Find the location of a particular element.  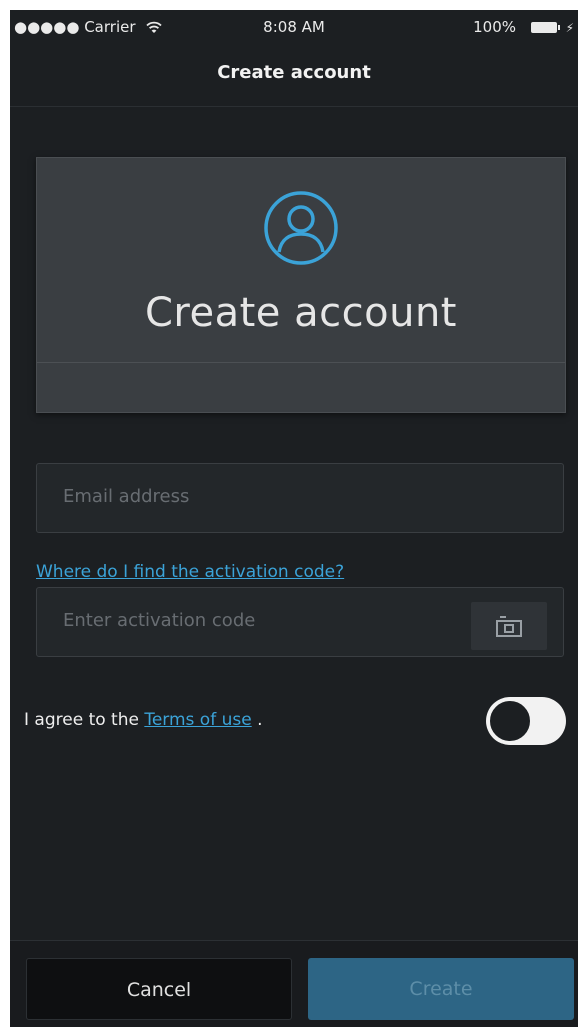

activation-code-placeholder: Enter activation code is located at coordinates (159, 620).